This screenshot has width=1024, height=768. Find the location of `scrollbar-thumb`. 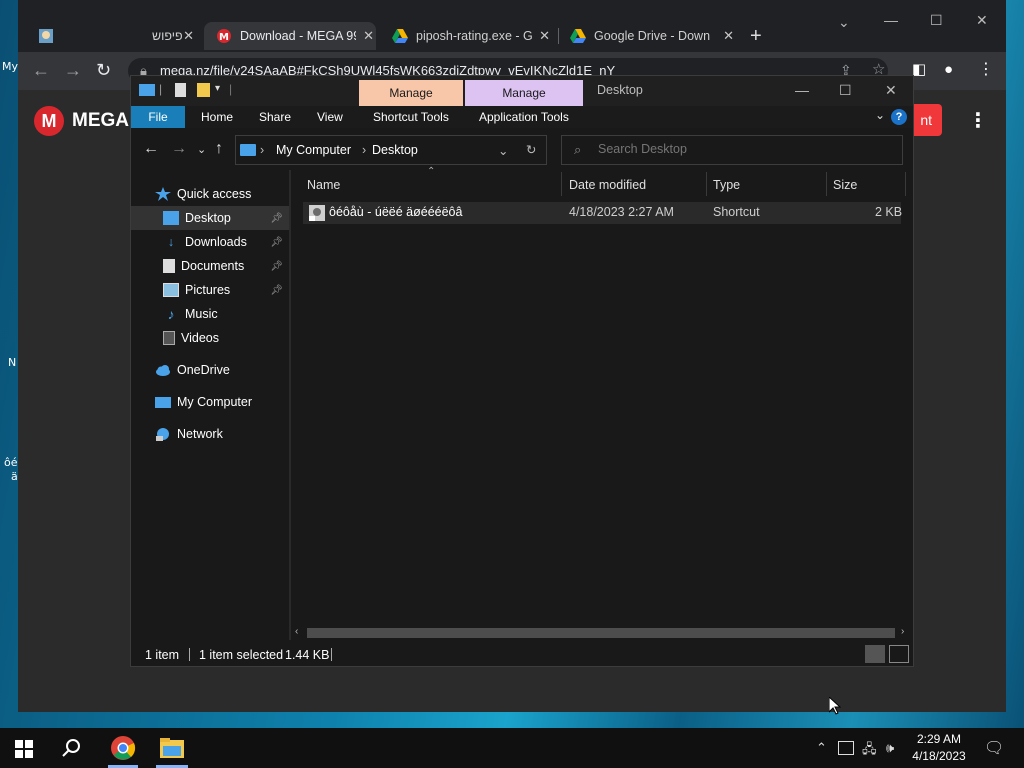

scrollbar-thumb is located at coordinates (601, 633).